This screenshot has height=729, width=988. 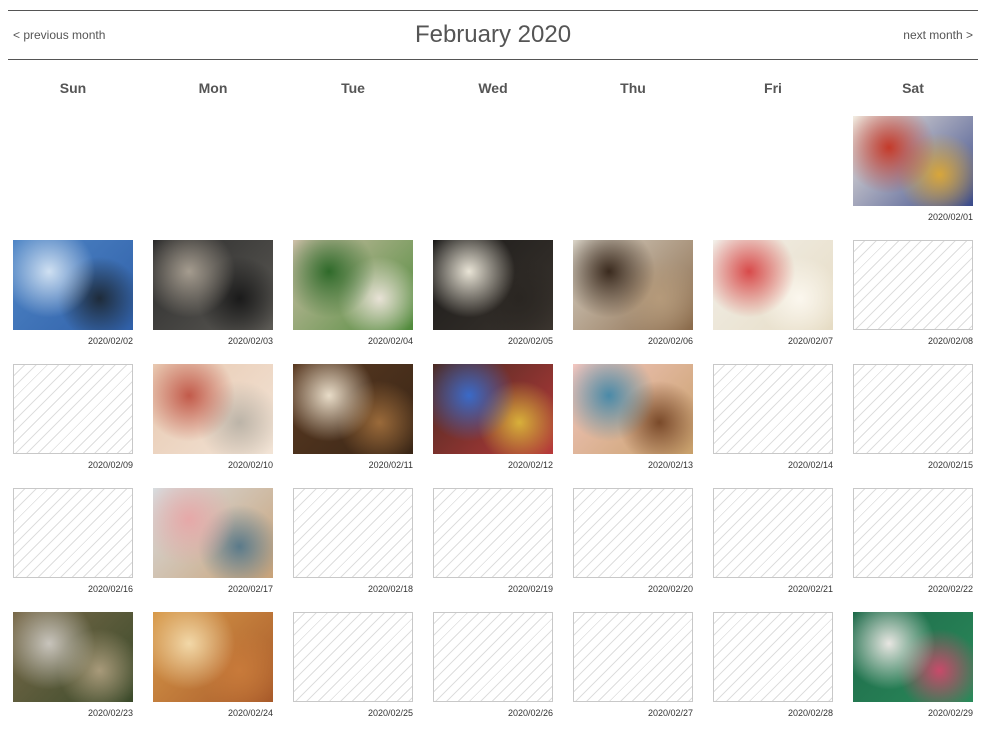 What do you see at coordinates (530, 589) in the screenshot?
I see `day-date: 2020/02/19` at bounding box center [530, 589].